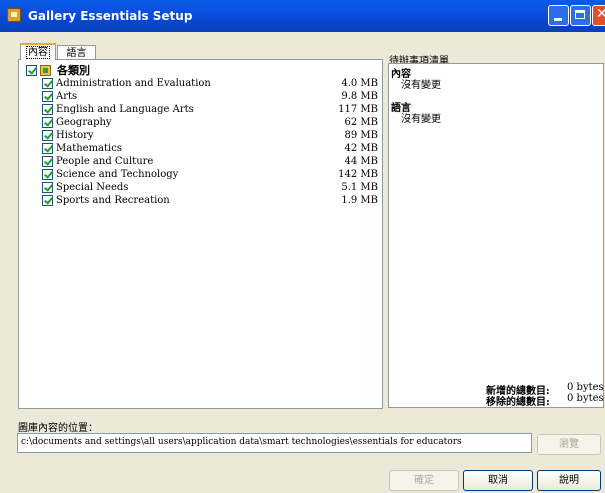 This screenshot has height=493, width=605. Describe the element at coordinates (31, 70) in the screenshot. I see `root-checkbox` at that location.